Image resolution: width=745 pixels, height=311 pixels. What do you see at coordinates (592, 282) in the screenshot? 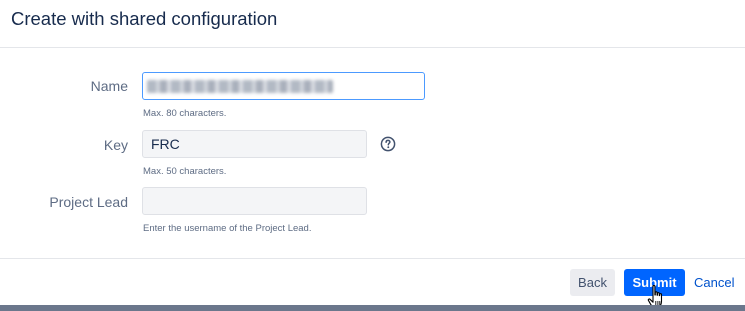
I see `back-button: Back` at bounding box center [592, 282].